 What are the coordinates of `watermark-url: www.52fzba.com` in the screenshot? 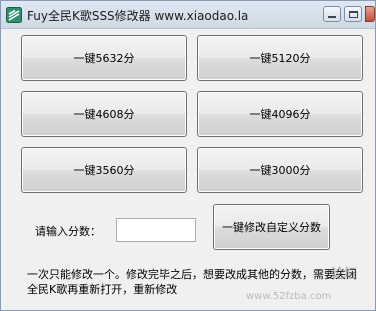 It's located at (289, 296).